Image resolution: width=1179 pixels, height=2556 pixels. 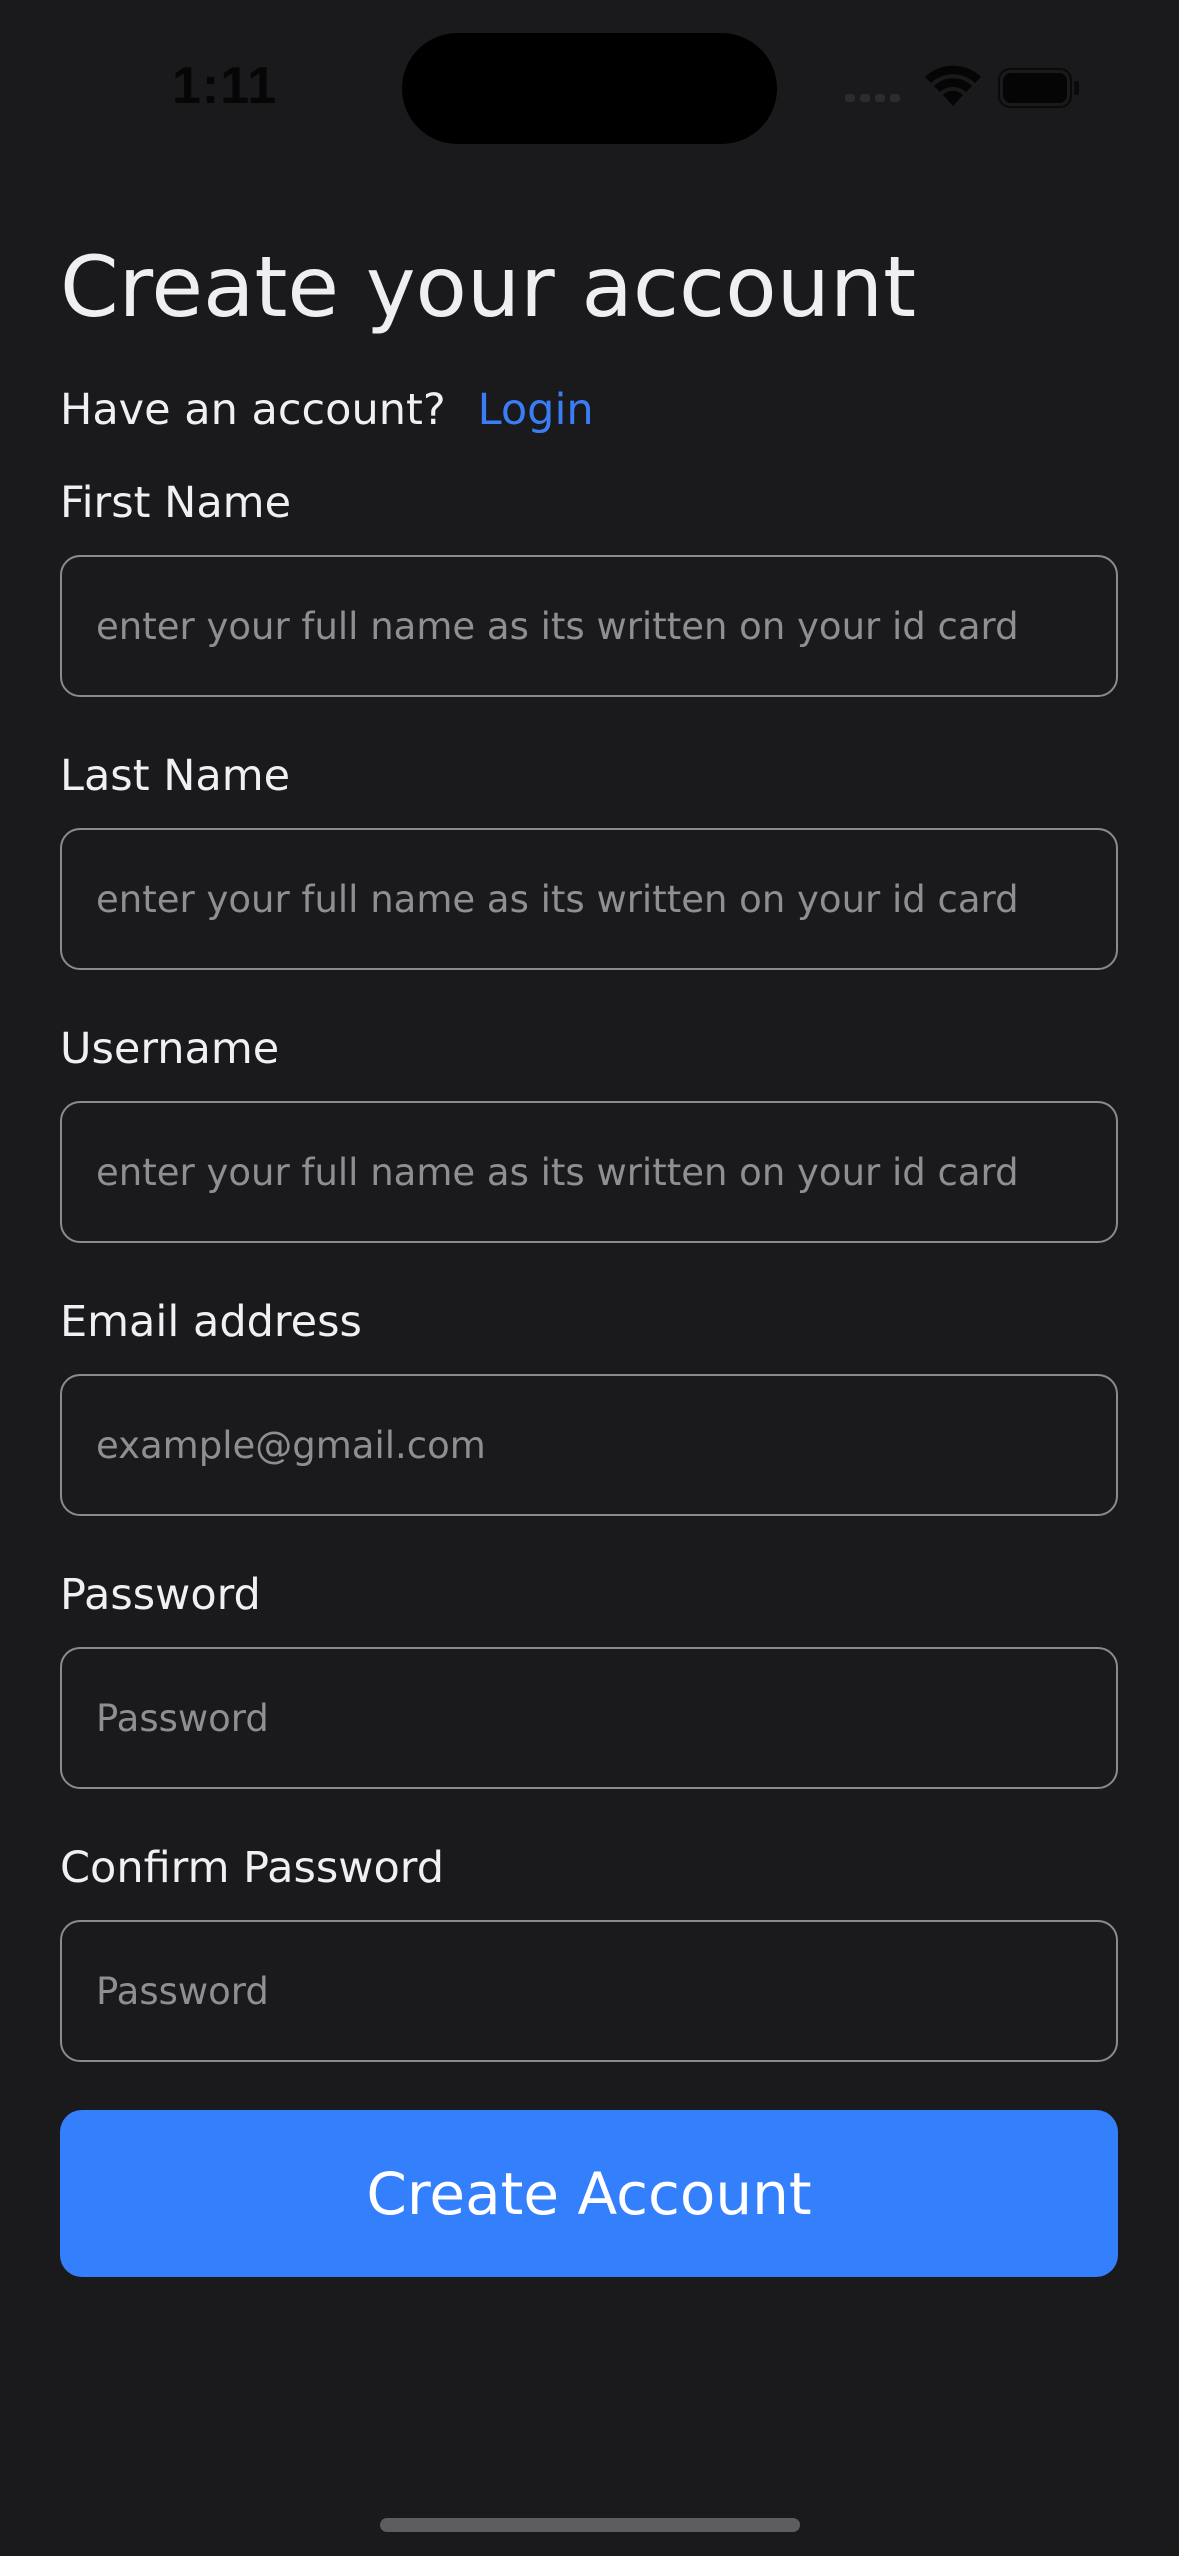 I want to click on home-indicator, so click(x=590, y=2525).